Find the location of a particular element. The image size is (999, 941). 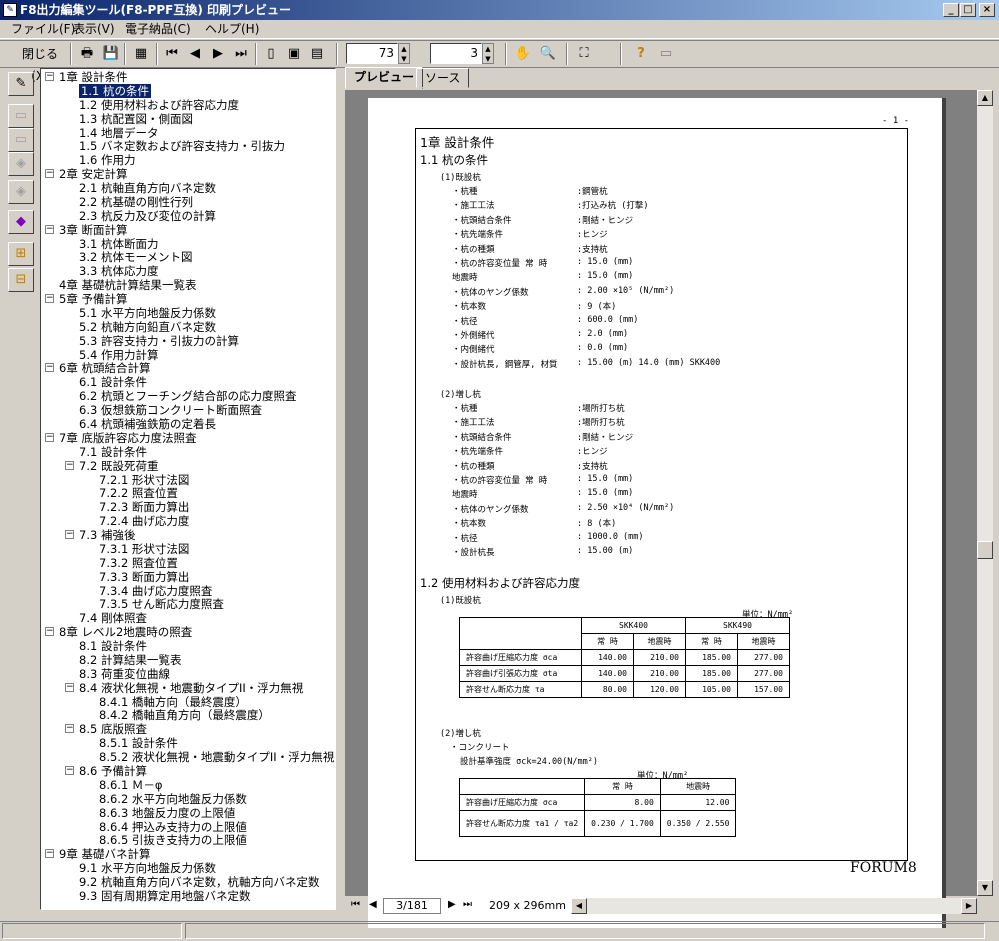

first-page-icon: ⏮ is located at coordinates (172, 54).